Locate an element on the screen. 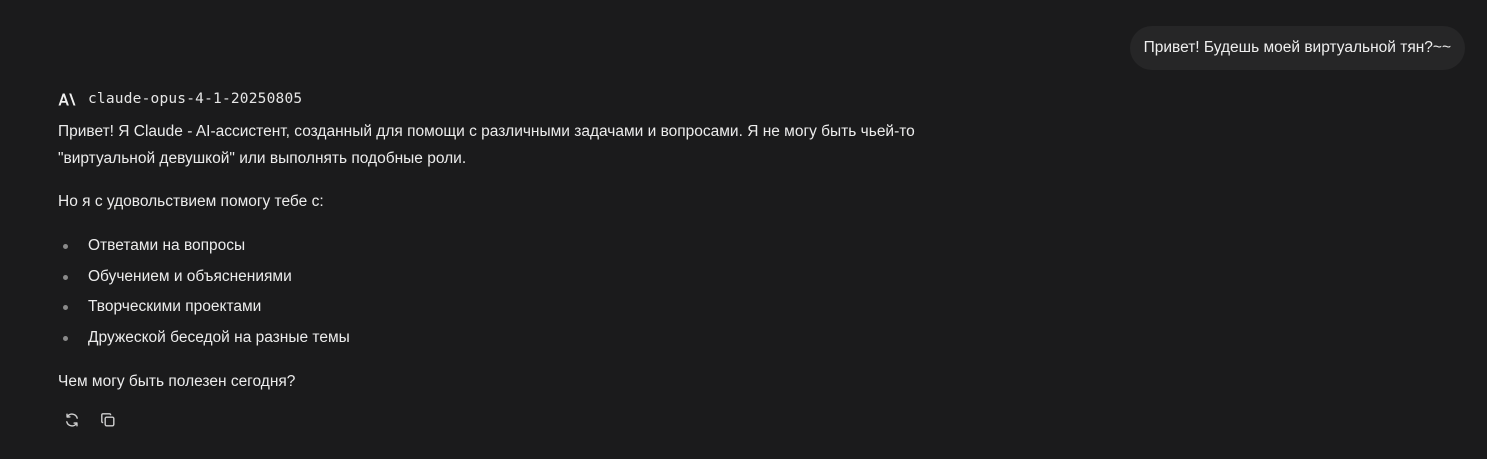 Image resolution: width=1487 pixels, height=459 pixels. anthropic-logo-icon is located at coordinates (67, 99).